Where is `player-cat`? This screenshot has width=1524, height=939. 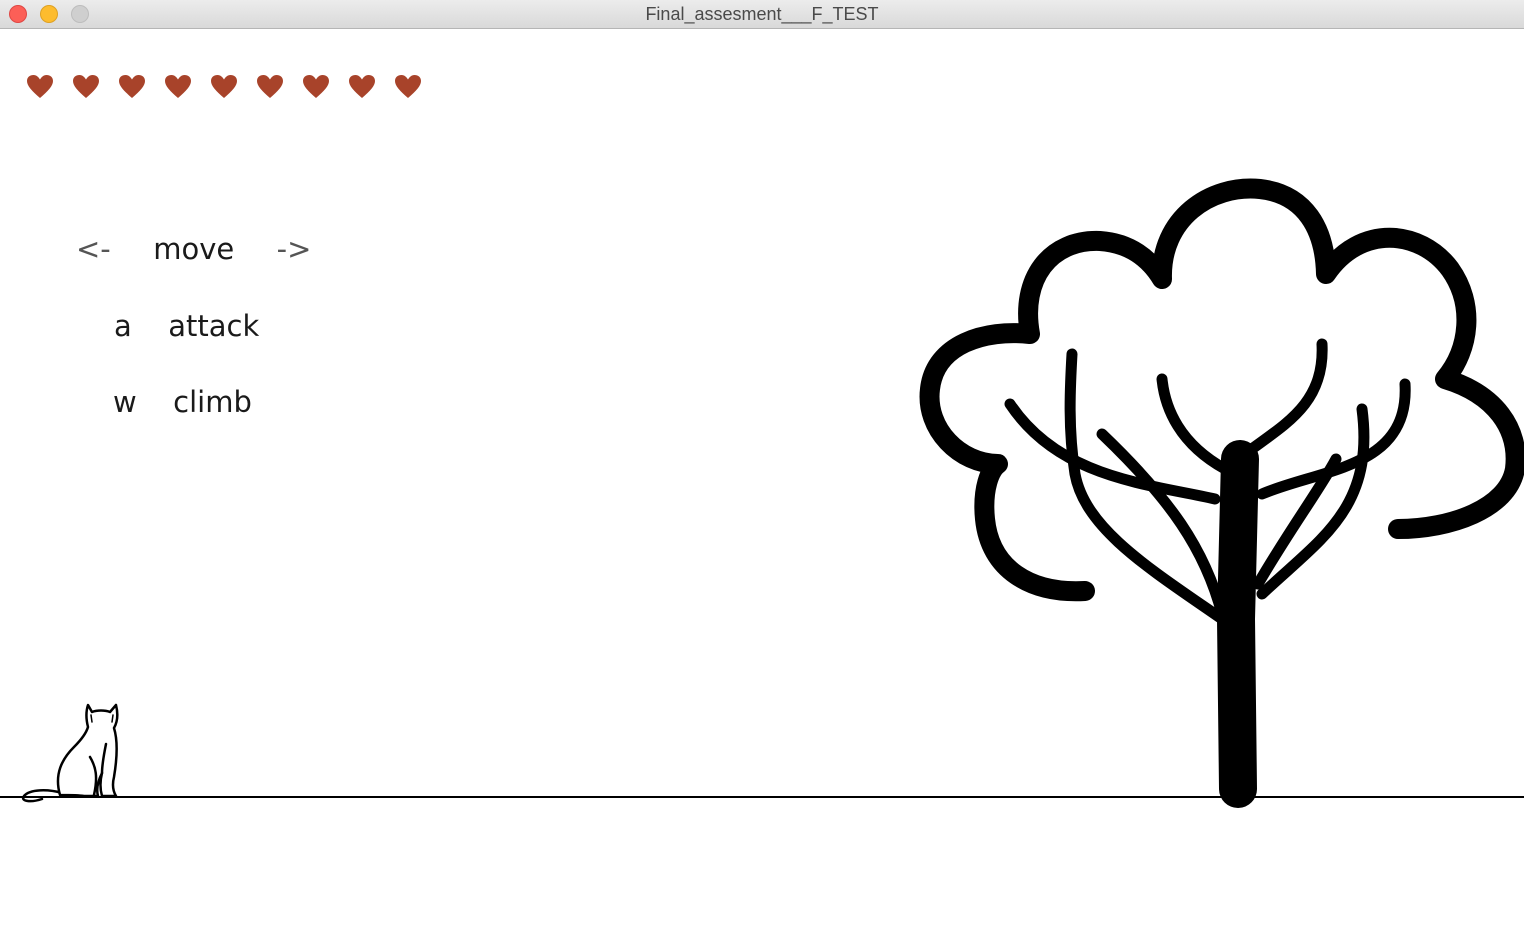 player-cat is located at coordinates (70, 753).